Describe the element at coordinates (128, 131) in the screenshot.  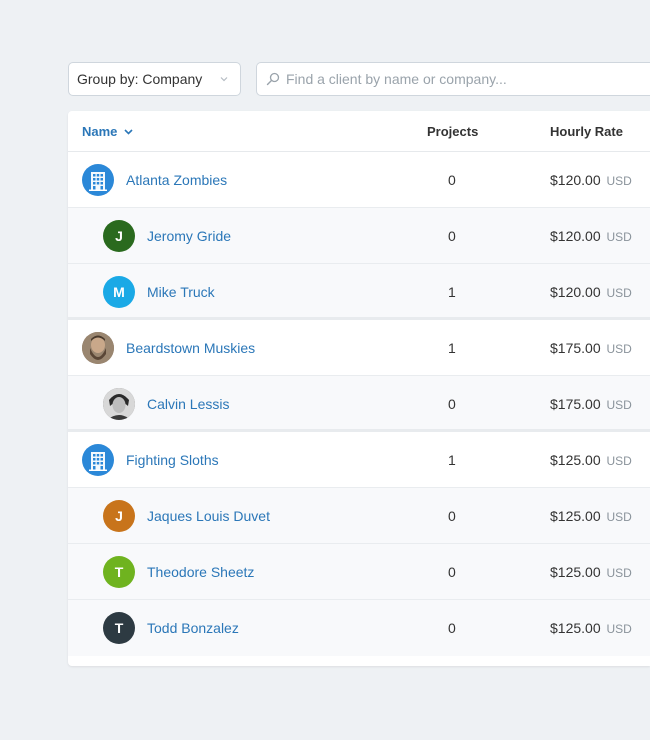
I see `sort-down-icon` at that location.